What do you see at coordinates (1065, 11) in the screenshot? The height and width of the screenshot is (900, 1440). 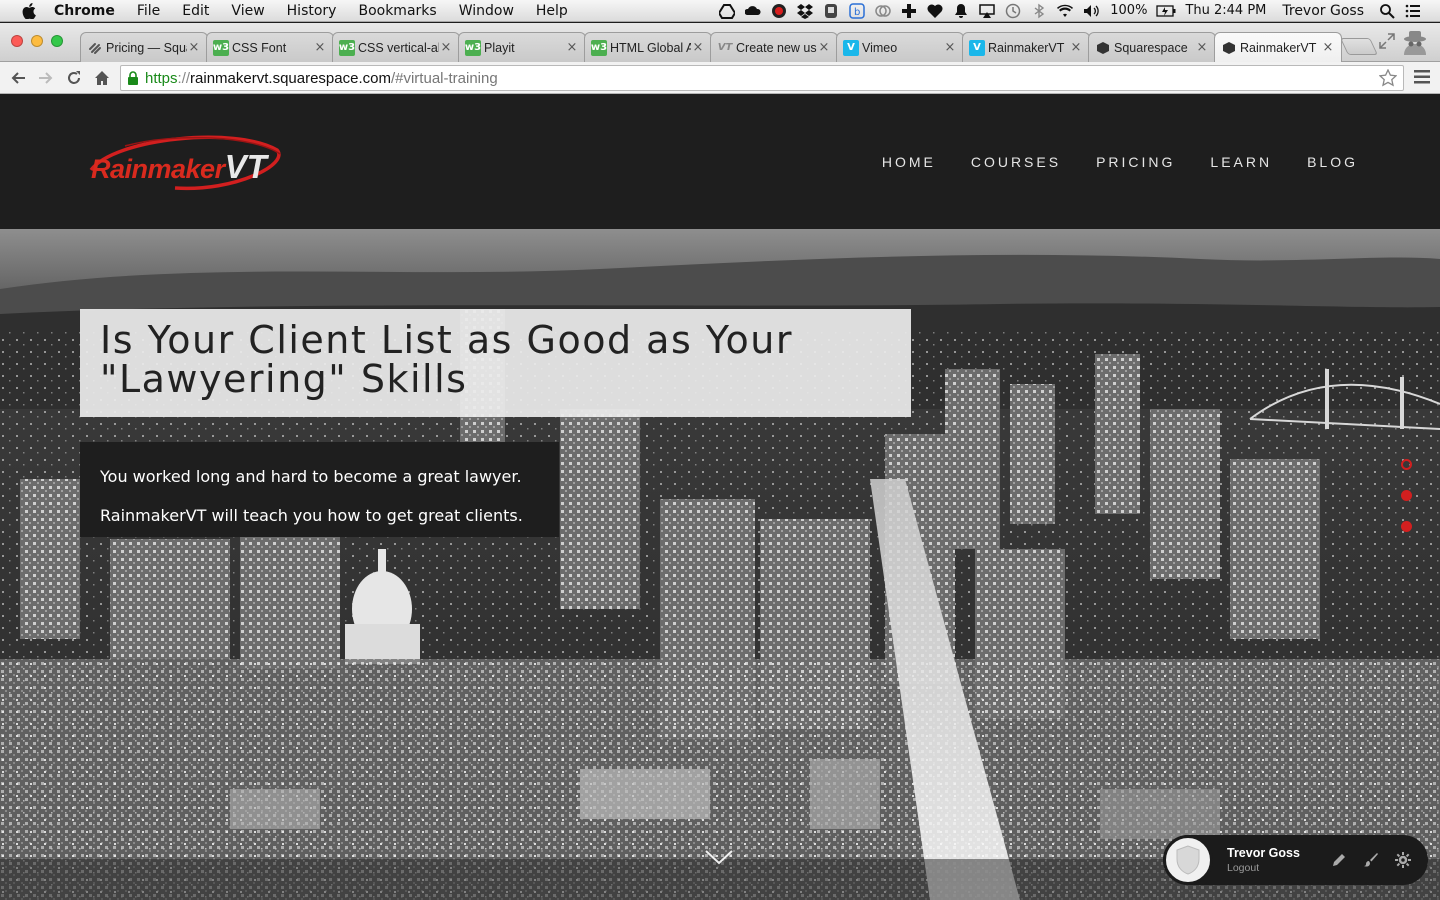 I see `wifi-icon` at bounding box center [1065, 11].